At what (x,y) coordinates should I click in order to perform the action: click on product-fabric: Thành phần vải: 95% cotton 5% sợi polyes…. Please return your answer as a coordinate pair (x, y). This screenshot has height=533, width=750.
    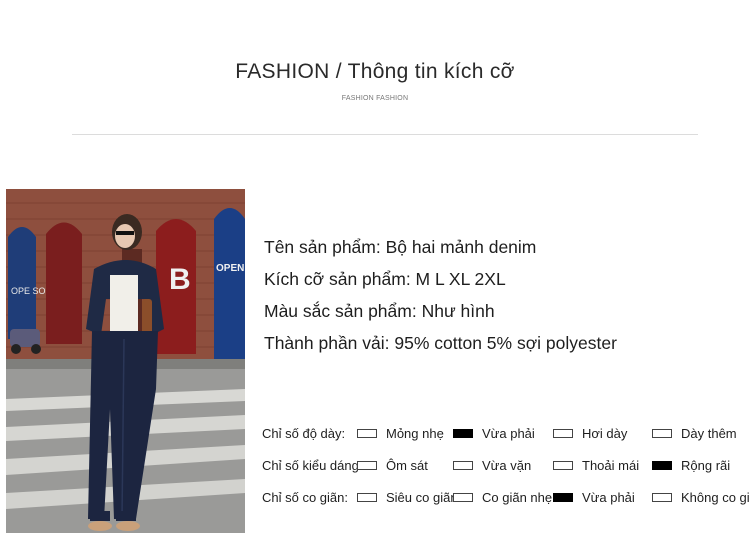
    Looking at the image, I should click on (440, 343).